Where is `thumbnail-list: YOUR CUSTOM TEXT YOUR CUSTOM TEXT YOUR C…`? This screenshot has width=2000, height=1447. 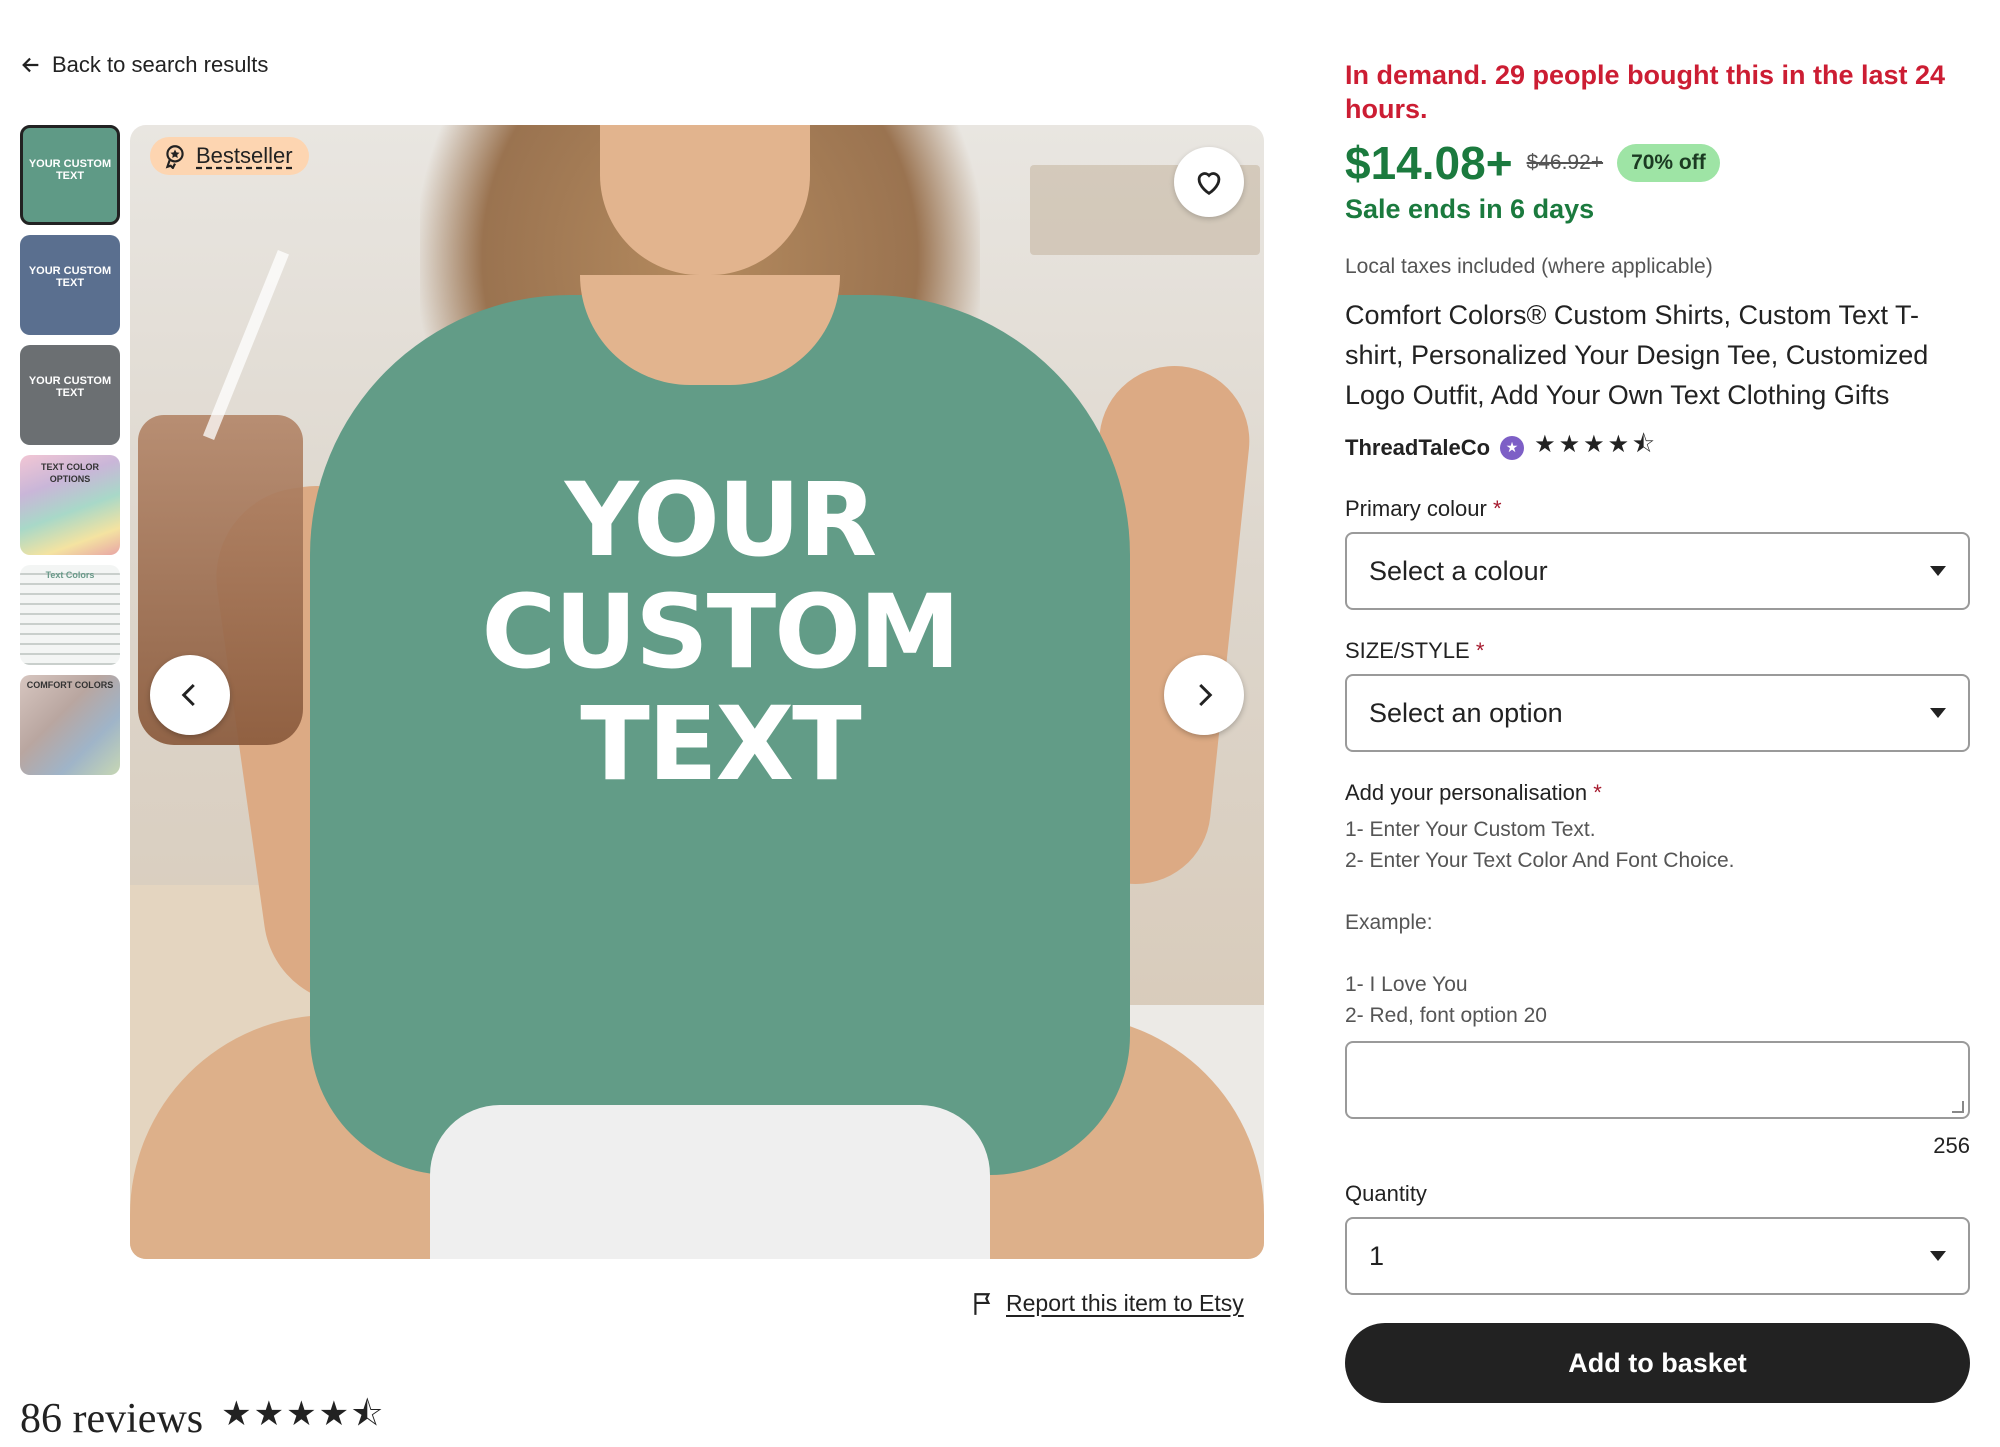
thumbnail-list: YOUR CUSTOM TEXT YOUR CUSTOM TEXT YOUR C… is located at coordinates (70, 450).